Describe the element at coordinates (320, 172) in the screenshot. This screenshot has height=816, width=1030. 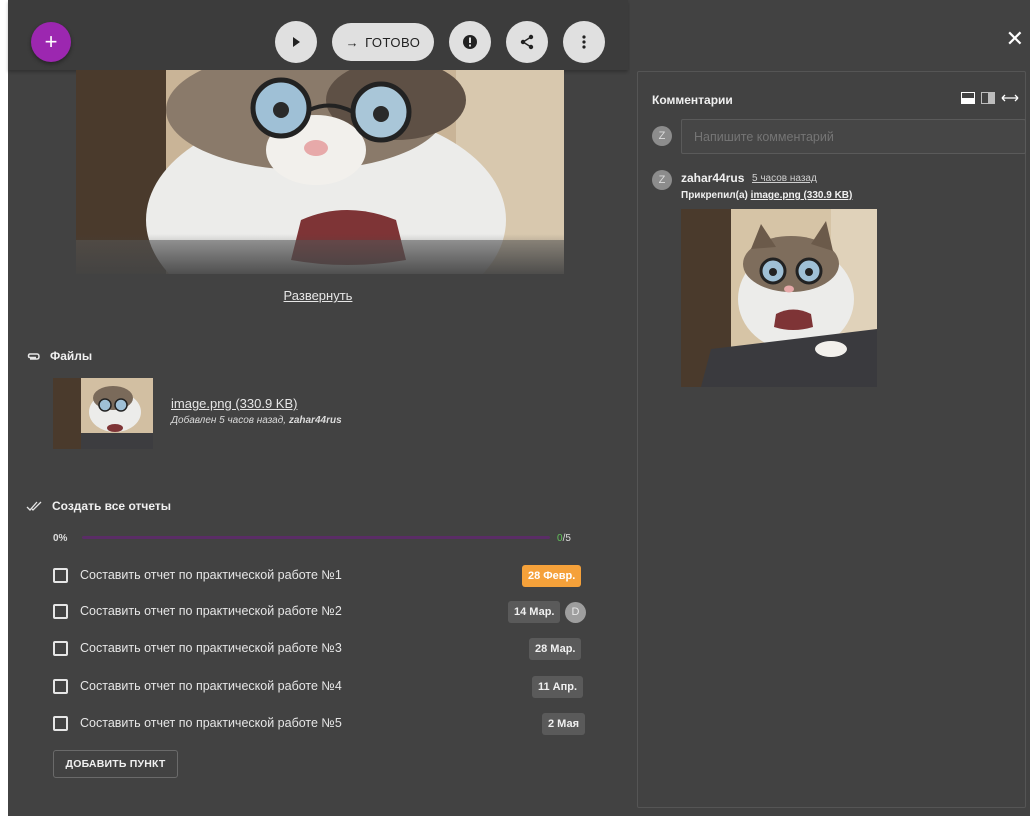
I see `description-image` at that location.